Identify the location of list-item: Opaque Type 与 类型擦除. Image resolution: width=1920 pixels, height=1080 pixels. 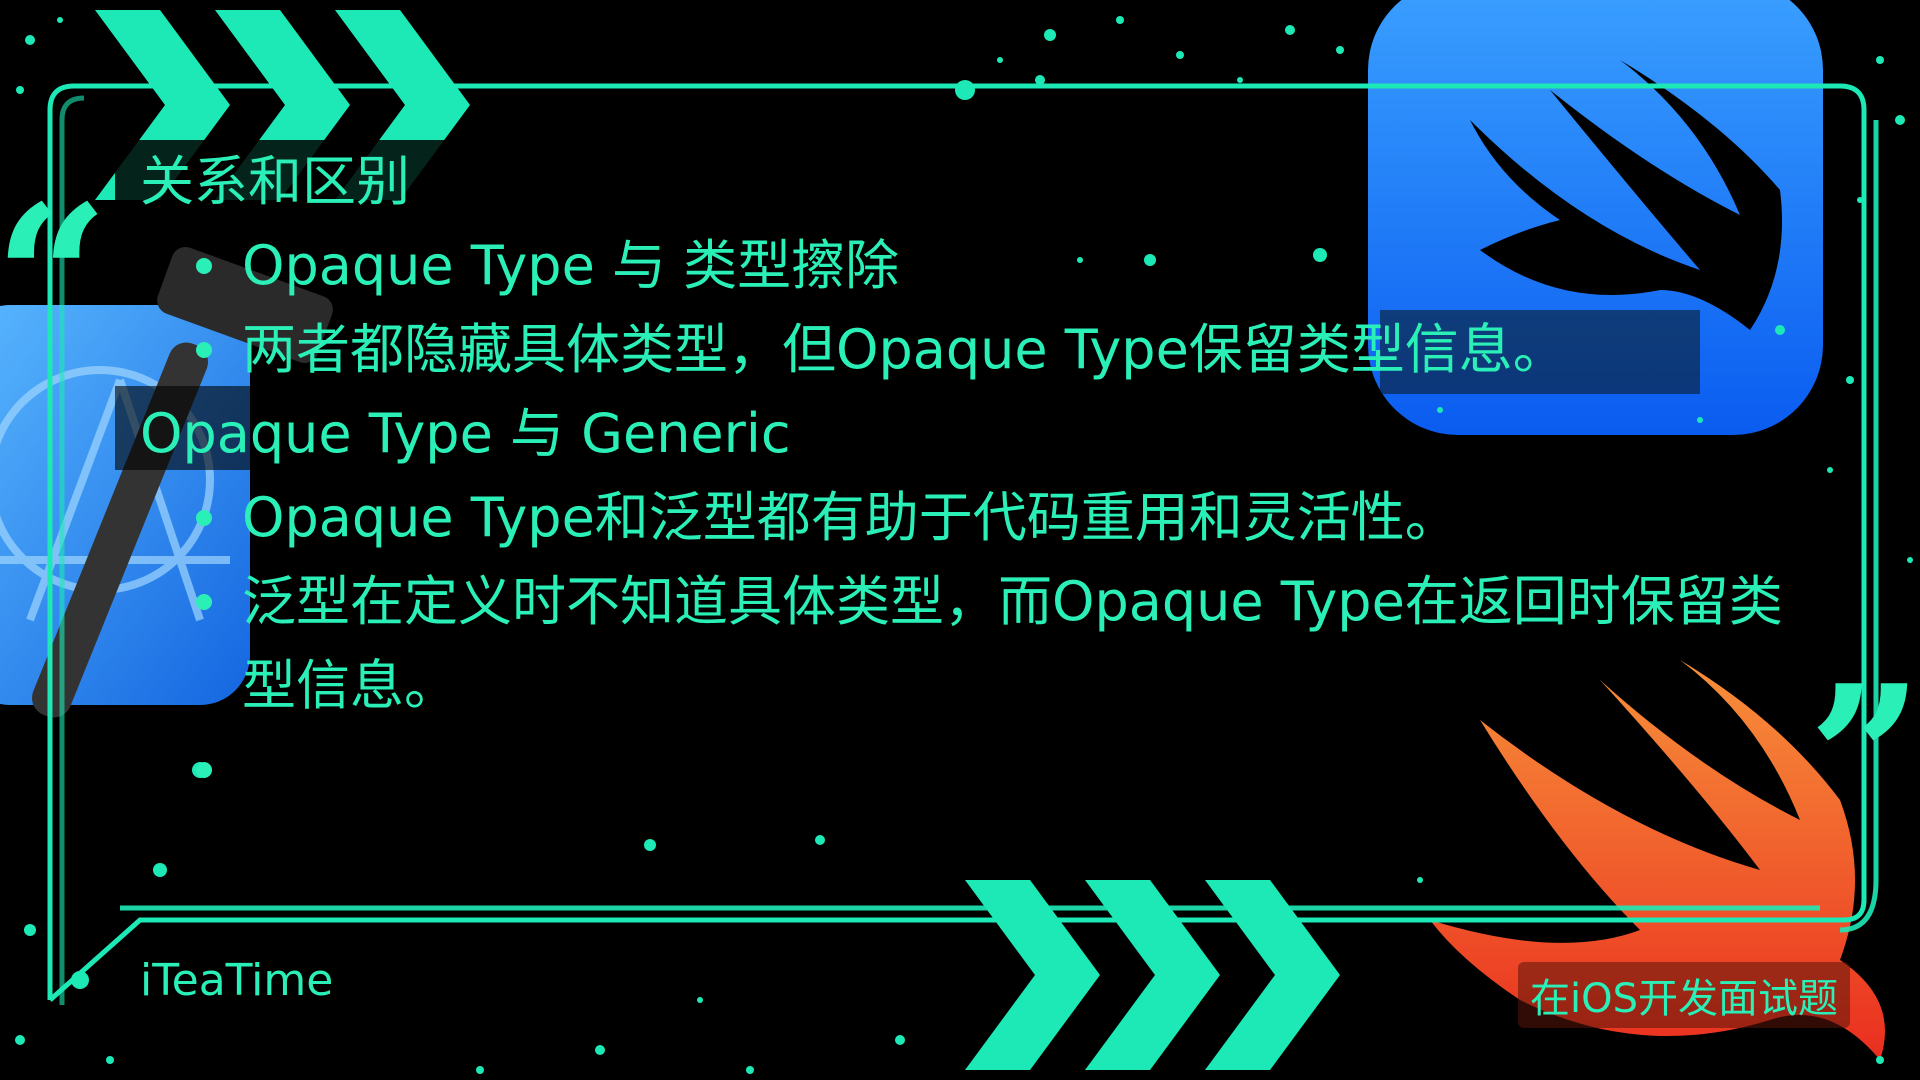
(980, 266).